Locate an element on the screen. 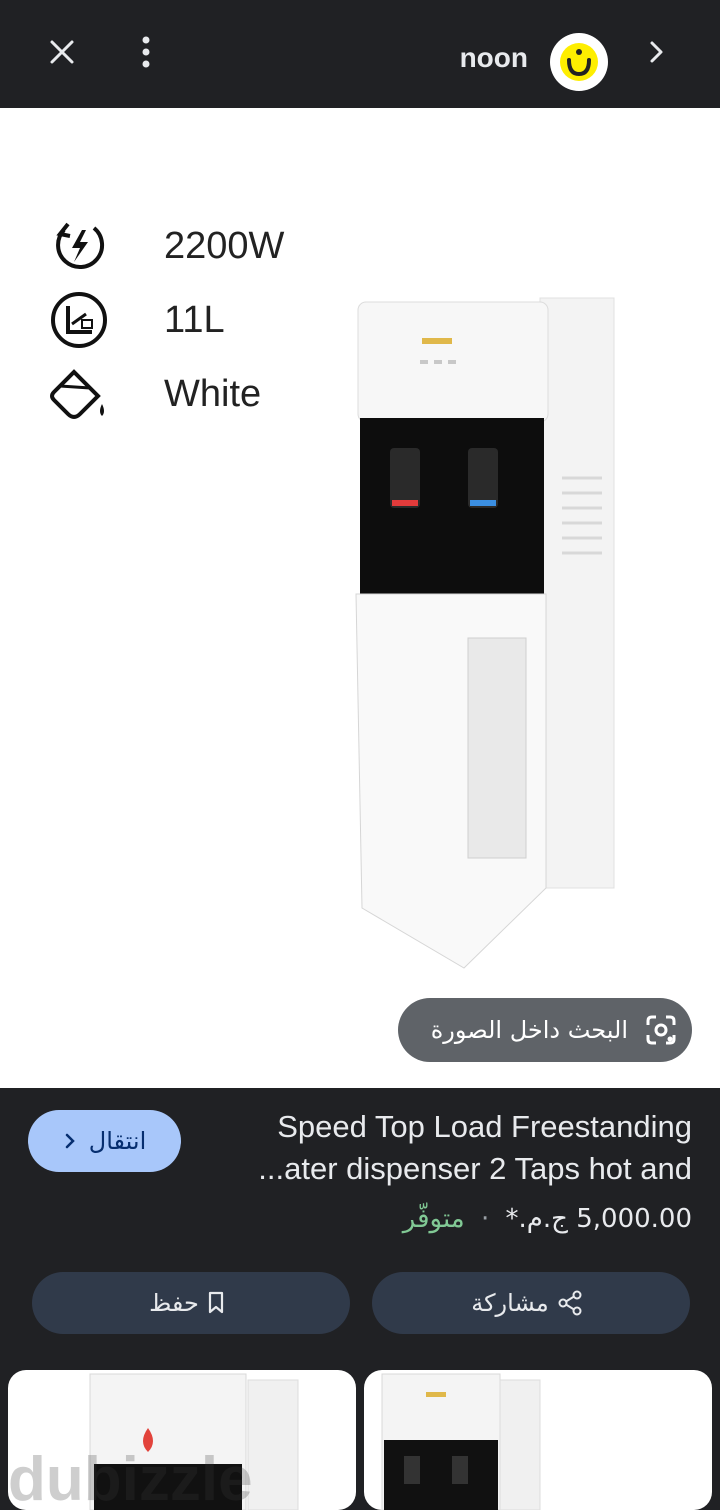  noon-logo-icon is located at coordinates (579, 62).